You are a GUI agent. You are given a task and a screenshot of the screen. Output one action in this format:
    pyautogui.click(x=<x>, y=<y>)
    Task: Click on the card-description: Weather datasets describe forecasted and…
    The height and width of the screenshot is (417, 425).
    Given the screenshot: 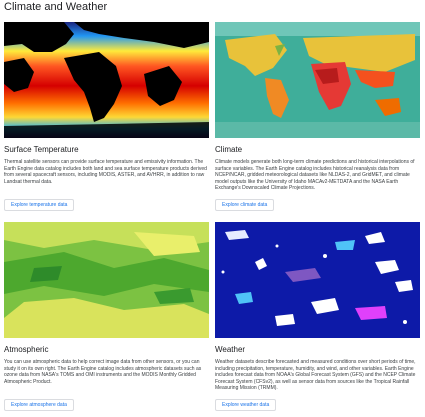 What is the action you would take?
    pyautogui.click(x=315, y=375)
    